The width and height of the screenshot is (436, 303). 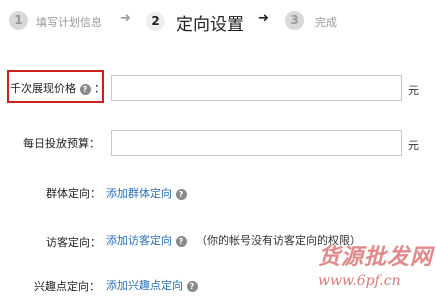 I want to click on cpm-price-input, so click(x=256, y=88).